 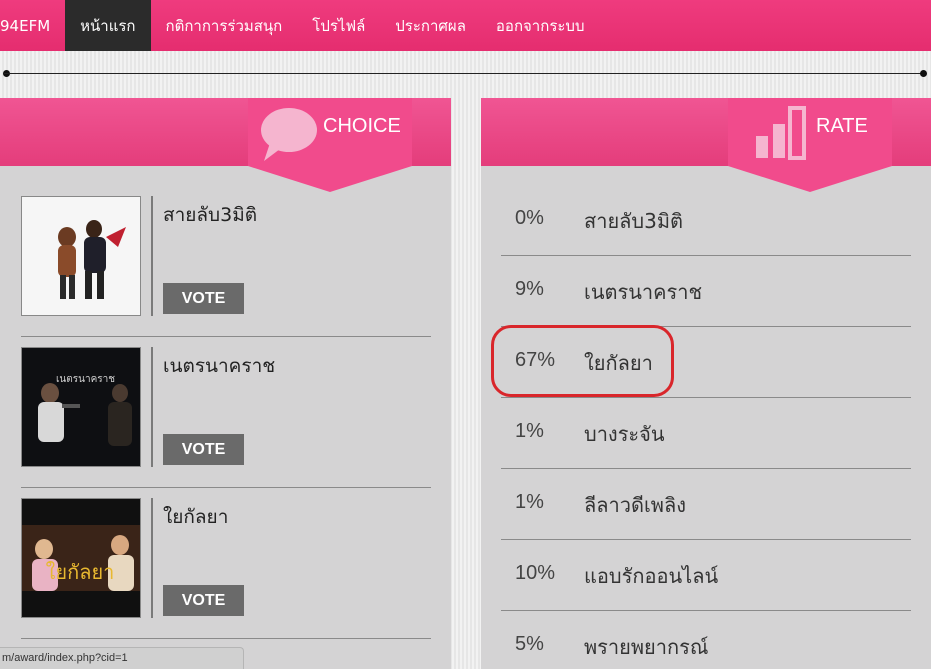 I want to click on rate-row: 10% แอบรักออนไลน์, so click(x=706, y=575).